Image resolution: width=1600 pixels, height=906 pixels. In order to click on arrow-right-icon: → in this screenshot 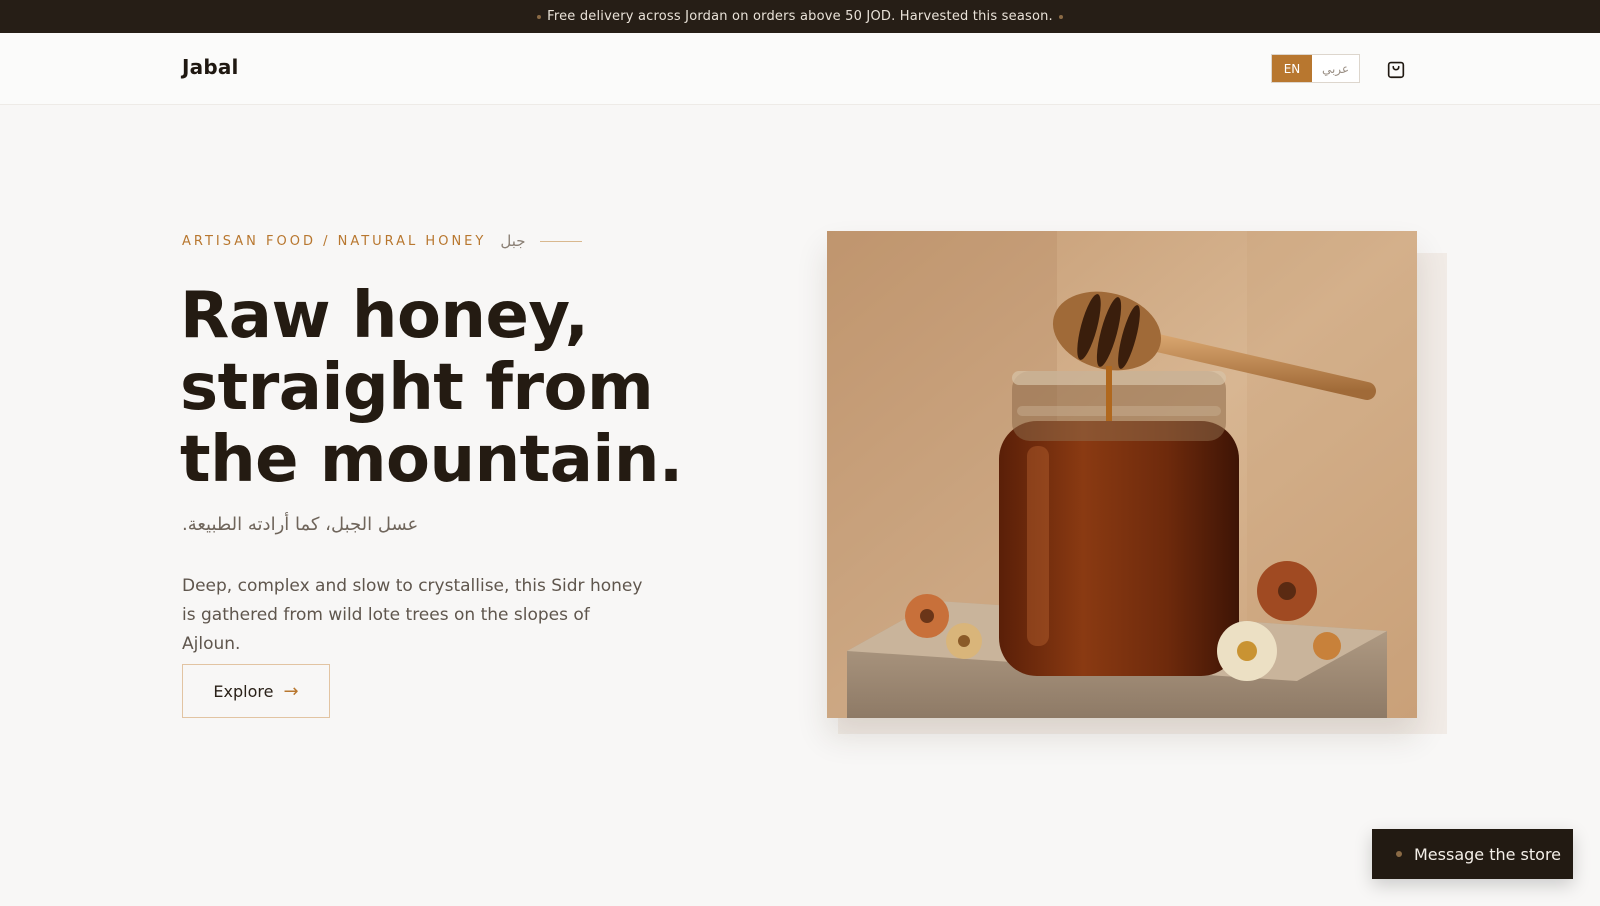, I will do `click(291, 691)`.